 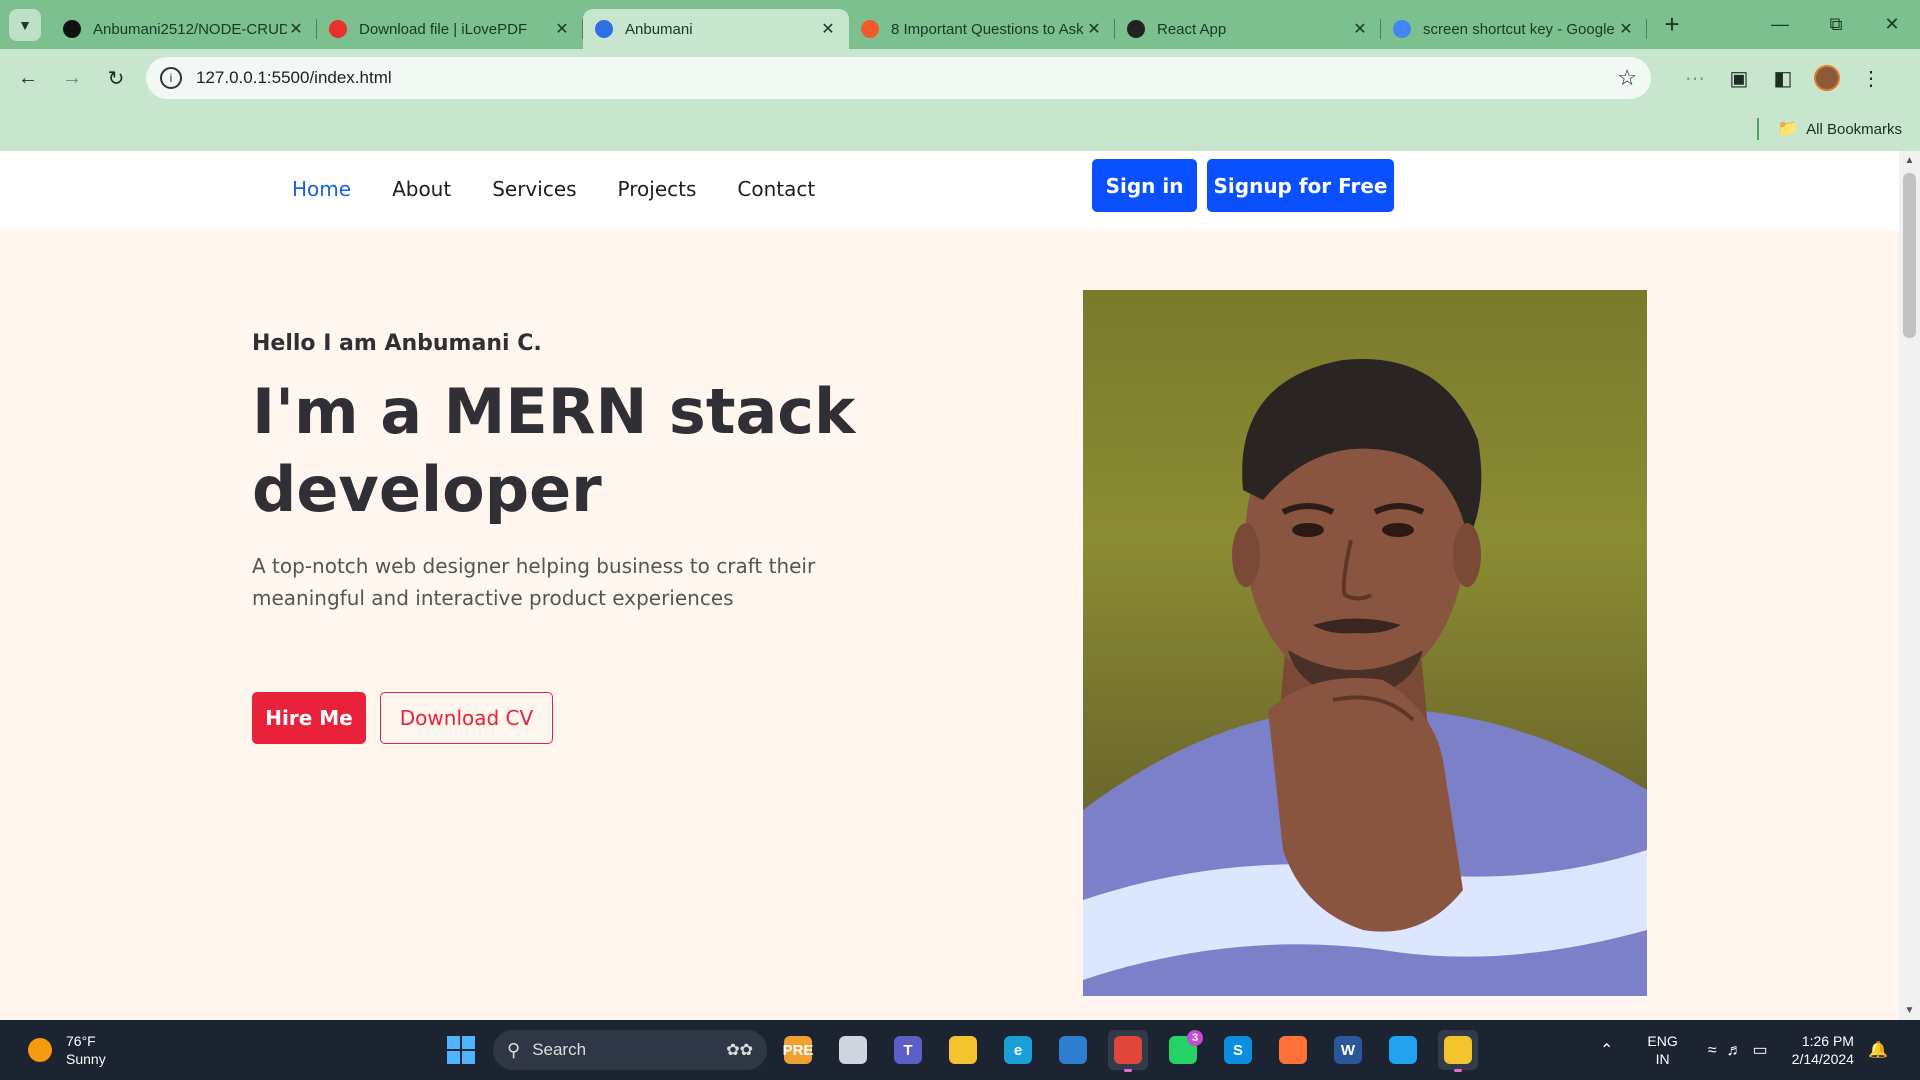 What do you see at coordinates (190, 29) in the screenshot?
I see `tab-title: Anbumani2512/NODE-CRUD` at bounding box center [190, 29].